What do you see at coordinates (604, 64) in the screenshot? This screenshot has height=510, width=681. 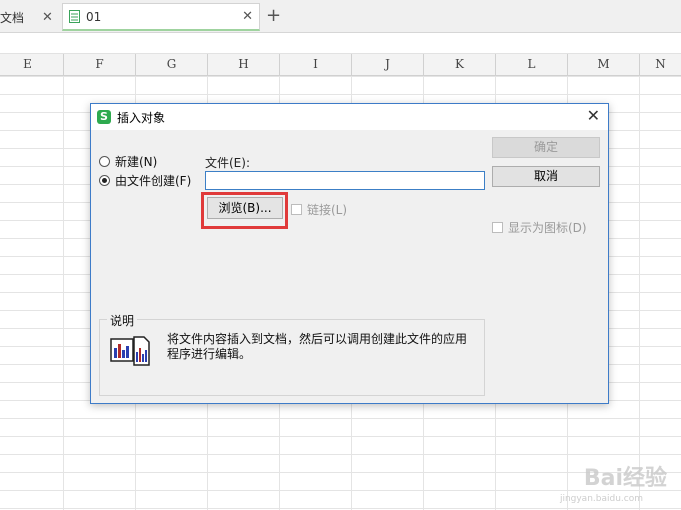 I see `column-header-m: M` at bounding box center [604, 64].